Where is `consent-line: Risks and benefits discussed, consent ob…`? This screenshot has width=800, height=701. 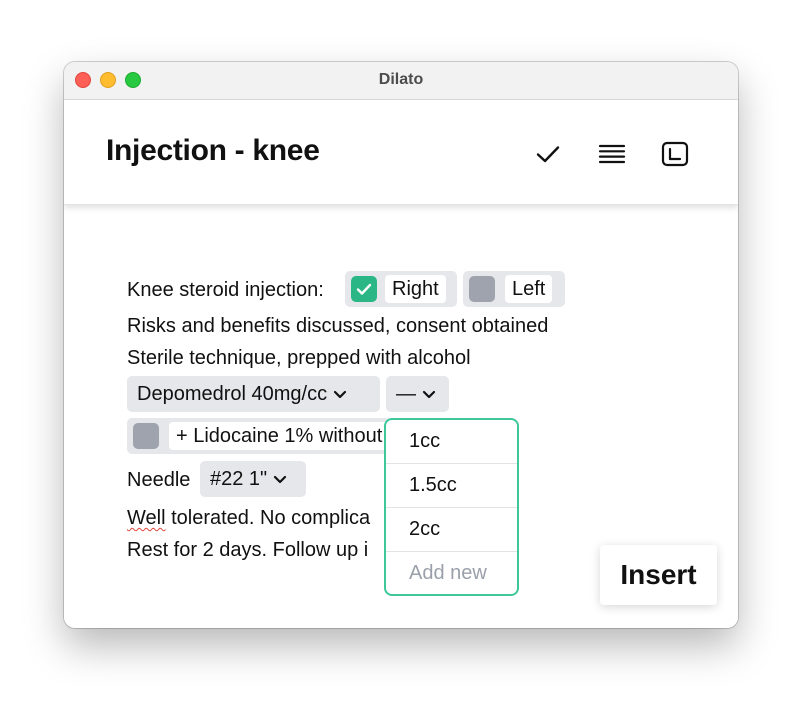
consent-line: Risks and benefits discussed, consent ob… is located at coordinates (338, 326).